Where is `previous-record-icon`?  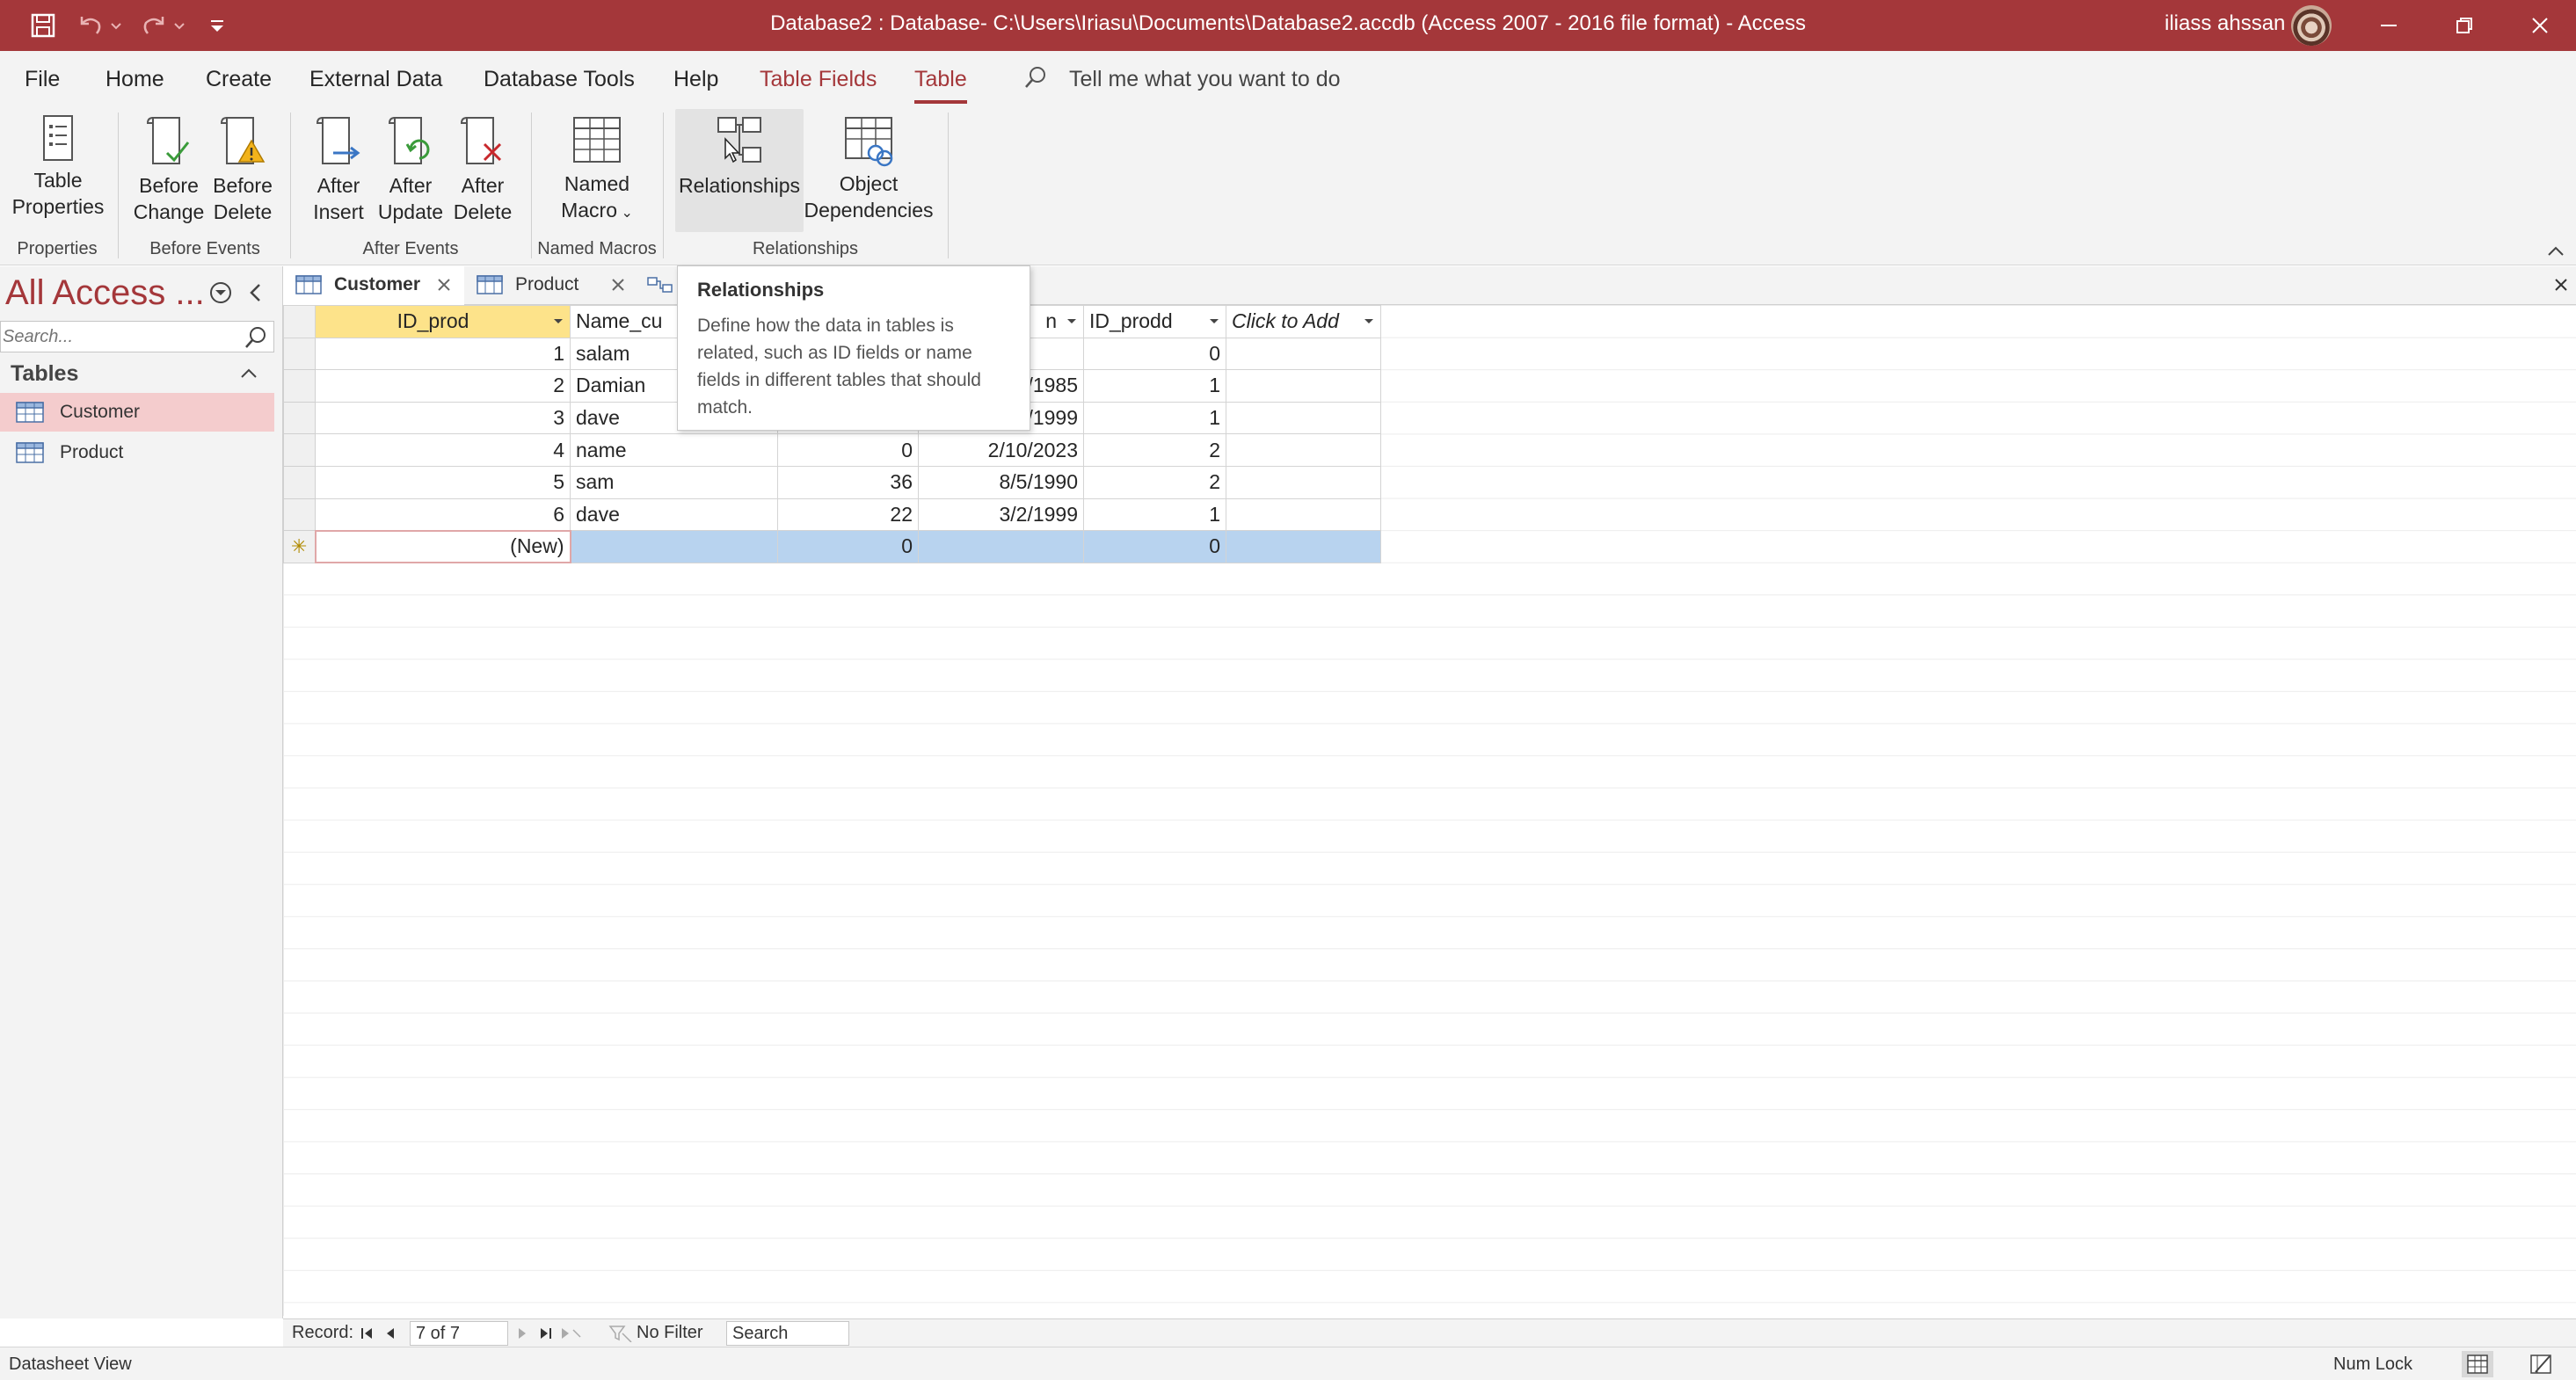 previous-record-icon is located at coordinates (390, 1333).